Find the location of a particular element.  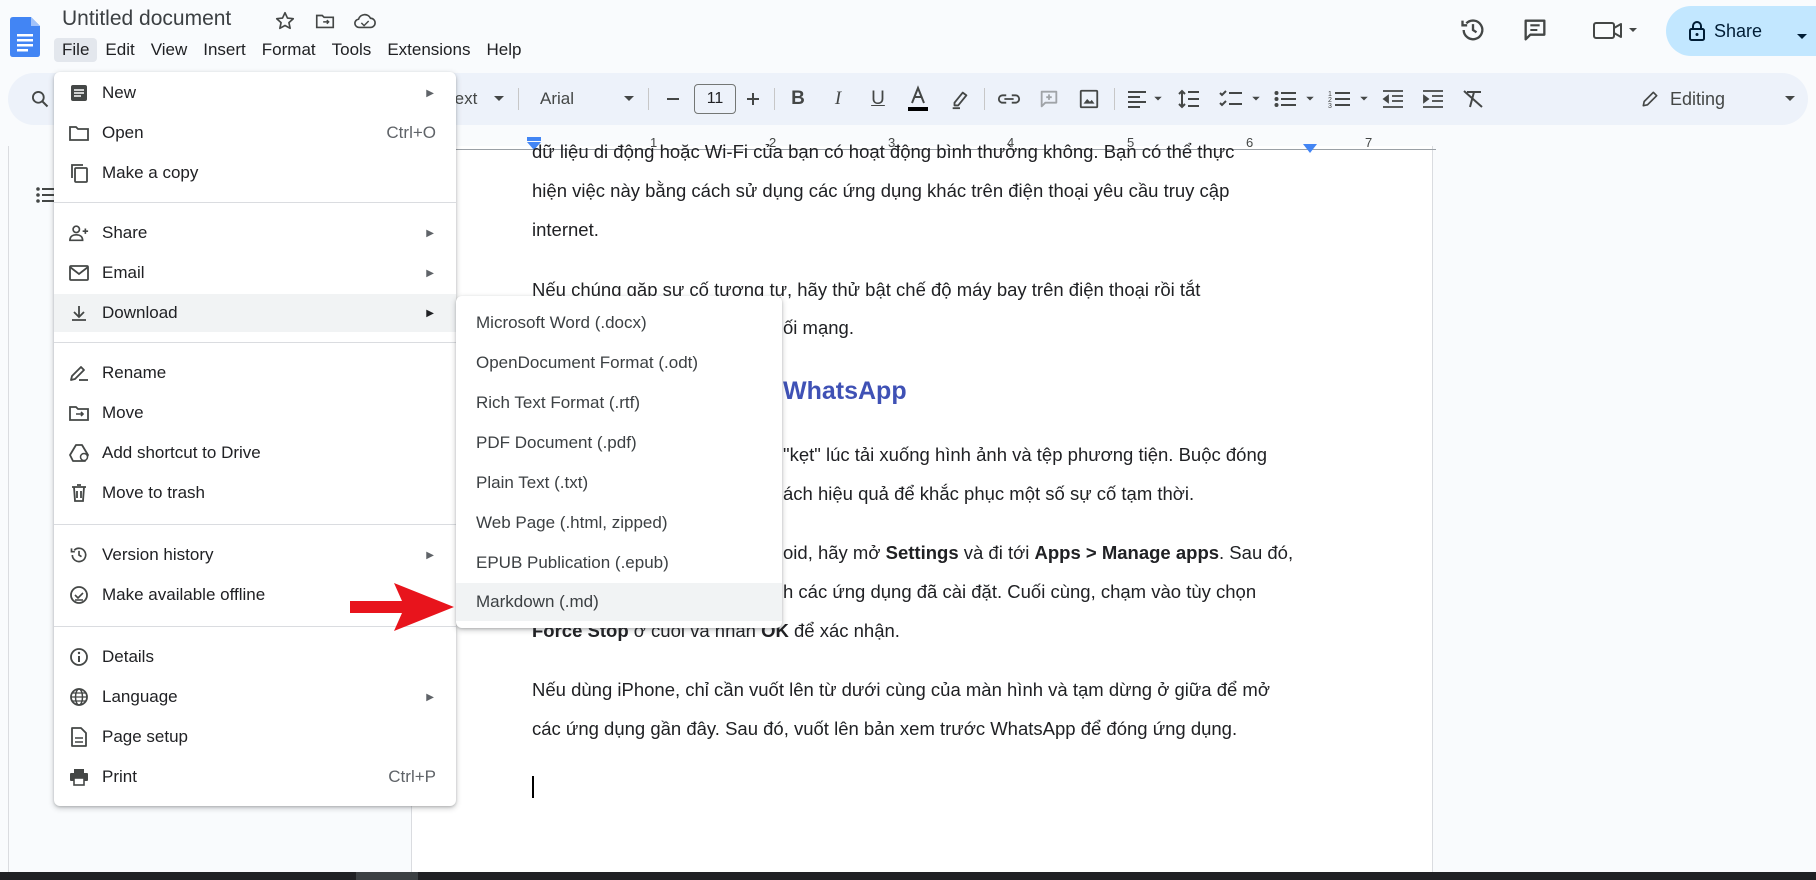

editing-dropdown-icon is located at coordinates (1790, 99).